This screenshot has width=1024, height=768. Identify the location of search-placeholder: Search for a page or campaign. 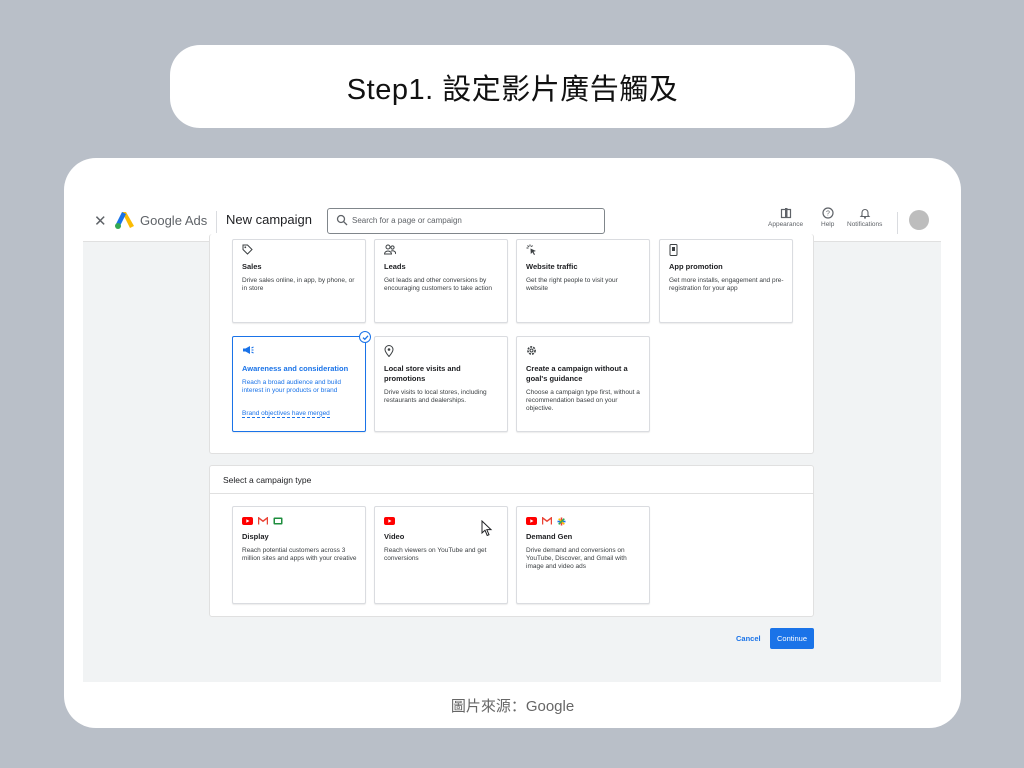
(407, 220).